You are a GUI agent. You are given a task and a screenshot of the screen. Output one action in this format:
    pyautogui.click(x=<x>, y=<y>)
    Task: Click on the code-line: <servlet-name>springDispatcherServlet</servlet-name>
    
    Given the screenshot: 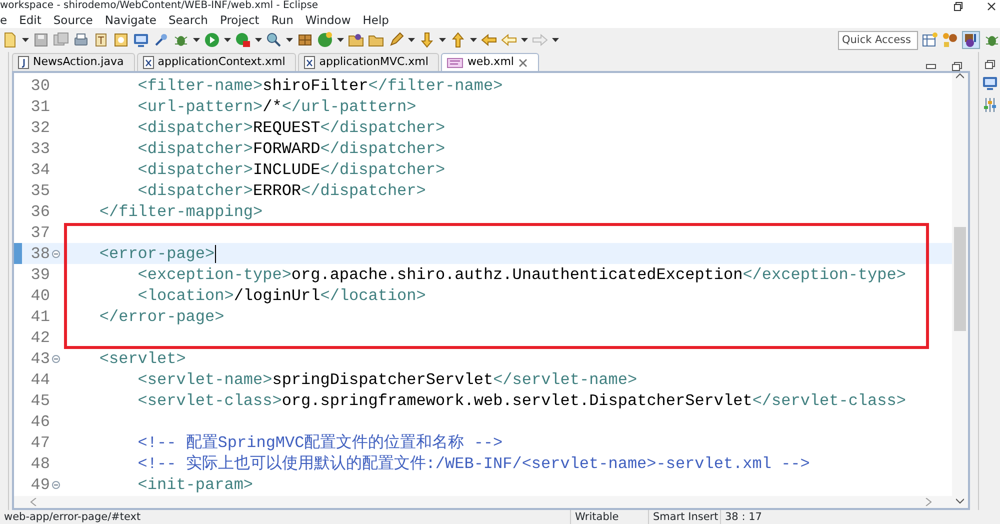 What is the action you would take?
    pyautogui.click(x=388, y=380)
    